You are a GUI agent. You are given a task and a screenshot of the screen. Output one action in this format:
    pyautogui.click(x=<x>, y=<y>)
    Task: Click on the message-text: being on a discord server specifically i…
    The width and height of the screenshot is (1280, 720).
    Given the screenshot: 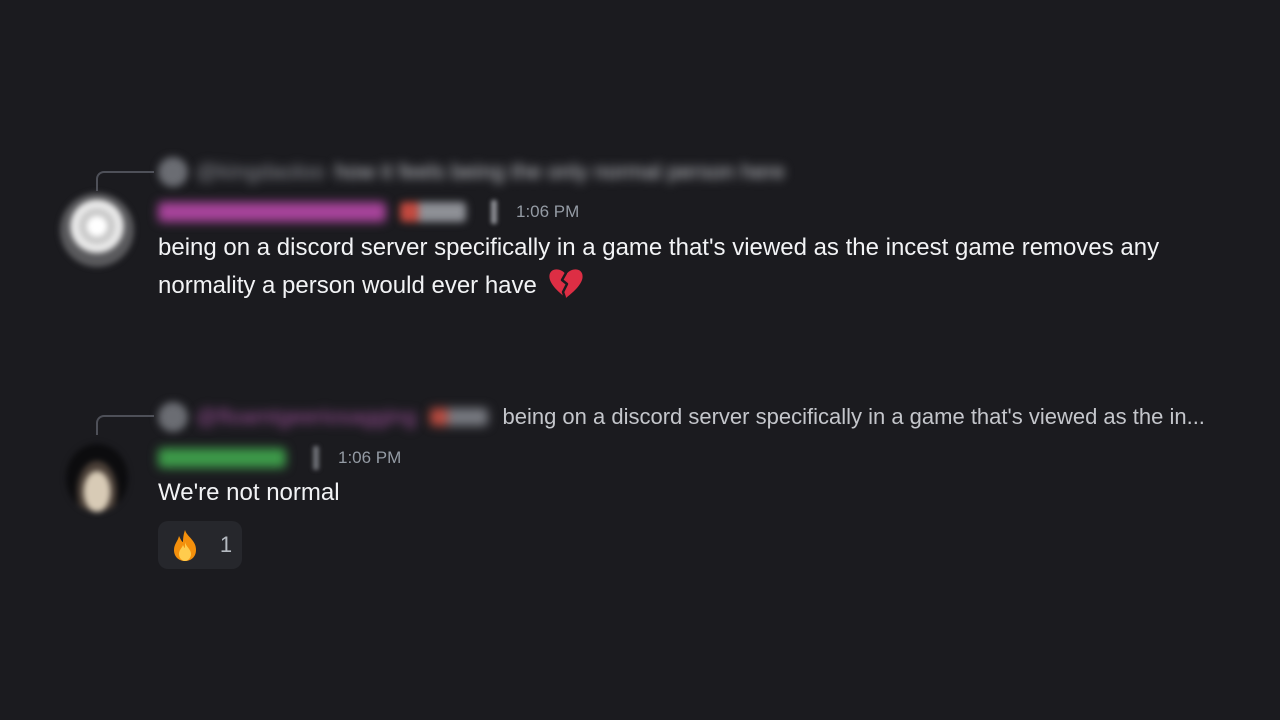 What is the action you would take?
    pyautogui.click(x=659, y=266)
    